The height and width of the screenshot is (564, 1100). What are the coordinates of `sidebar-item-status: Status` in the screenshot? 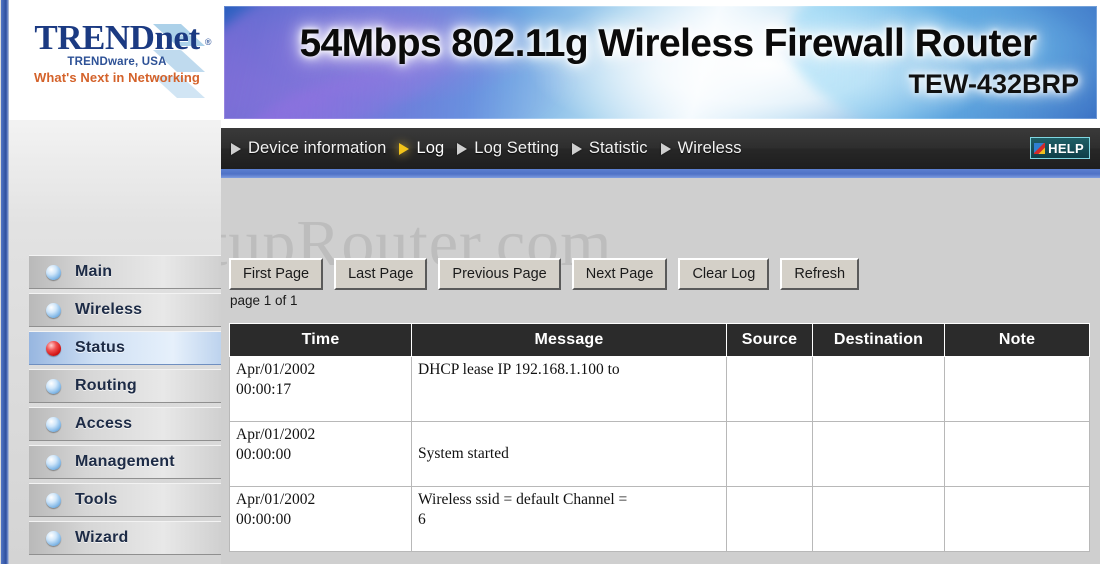 It's located at (125, 348).